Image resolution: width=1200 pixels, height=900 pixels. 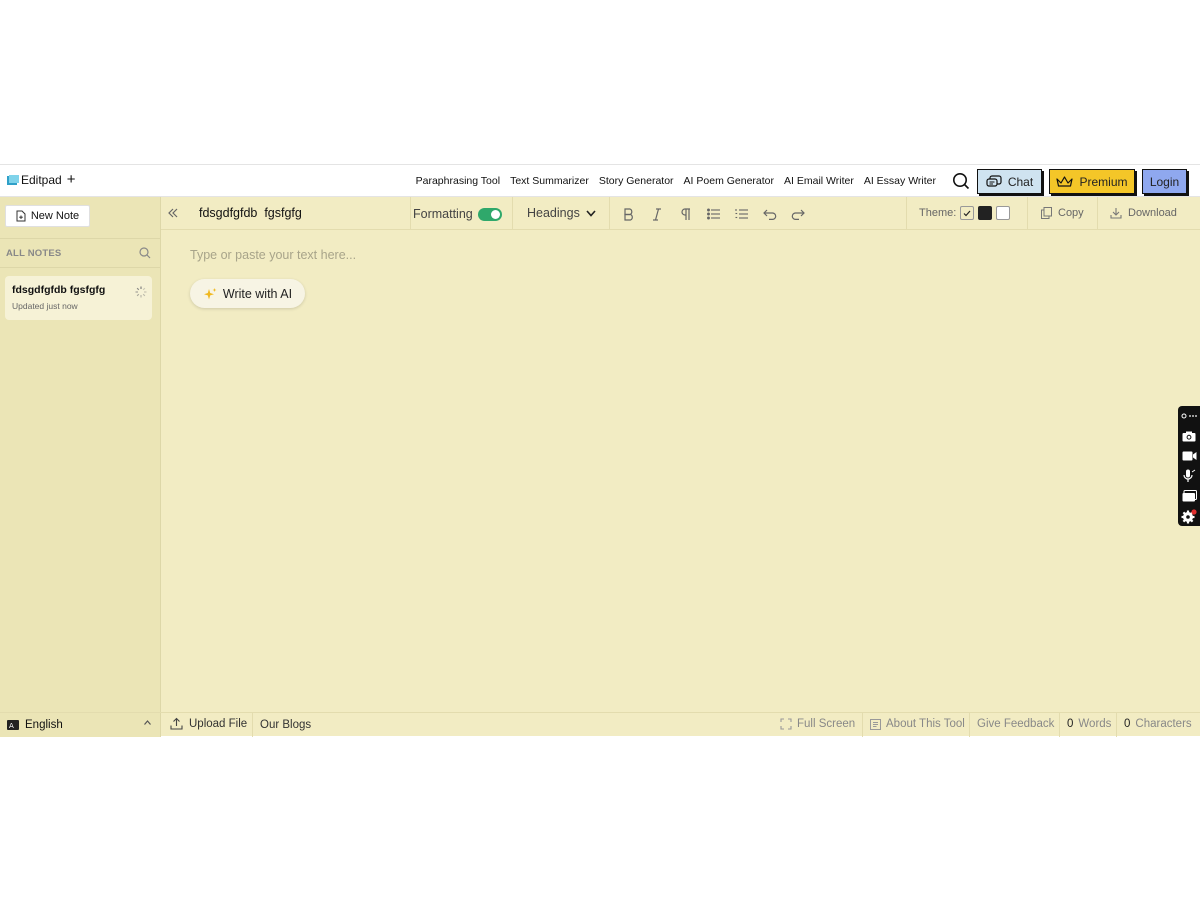 What do you see at coordinates (1189, 515) in the screenshot?
I see `settings-gear-icon` at bounding box center [1189, 515].